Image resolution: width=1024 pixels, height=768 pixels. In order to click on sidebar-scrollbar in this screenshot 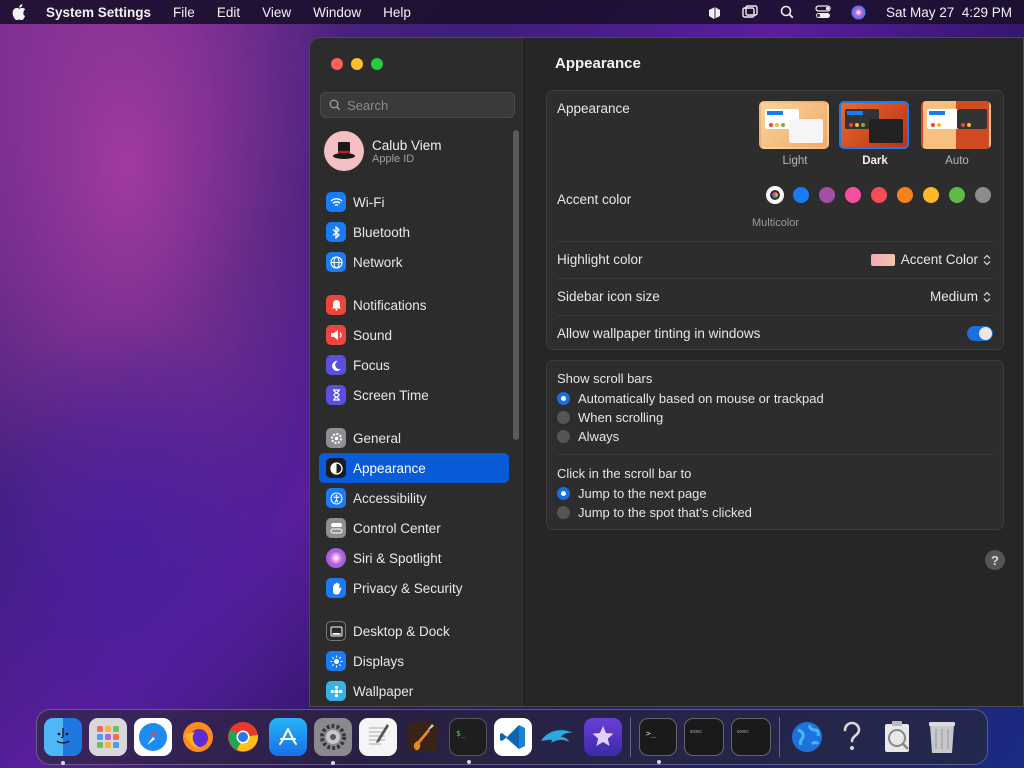, I will do `click(516, 285)`.